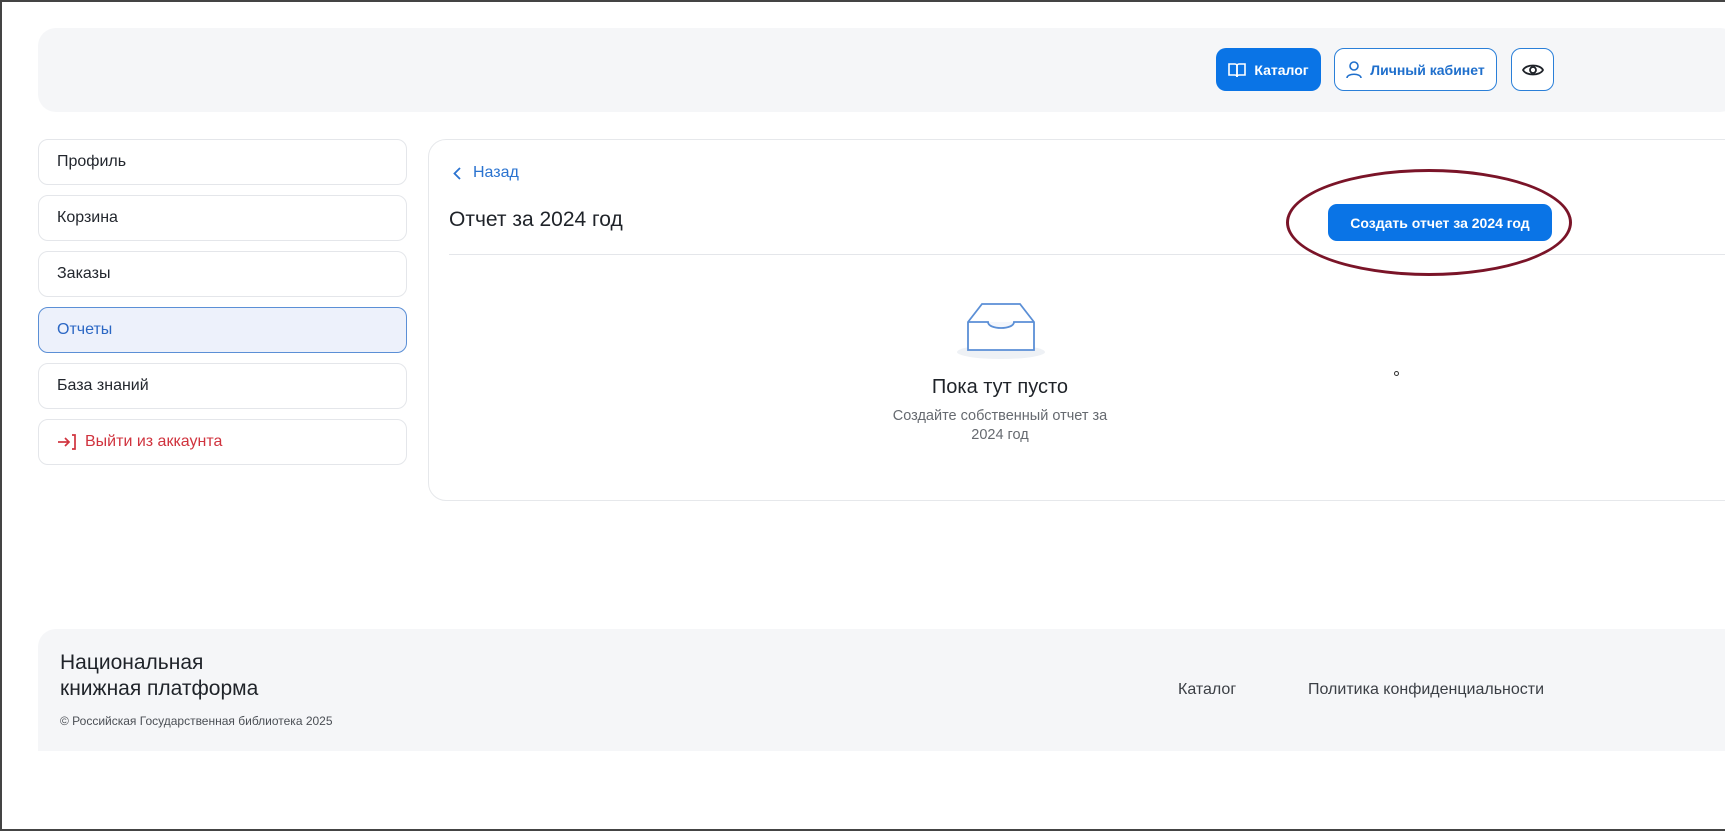 Image resolution: width=1725 pixels, height=831 pixels. Describe the element at coordinates (1000, 426) in the screenshot. I see `empty-state-subtitle: Создайте собственный отчет за 2024 год` at that location.